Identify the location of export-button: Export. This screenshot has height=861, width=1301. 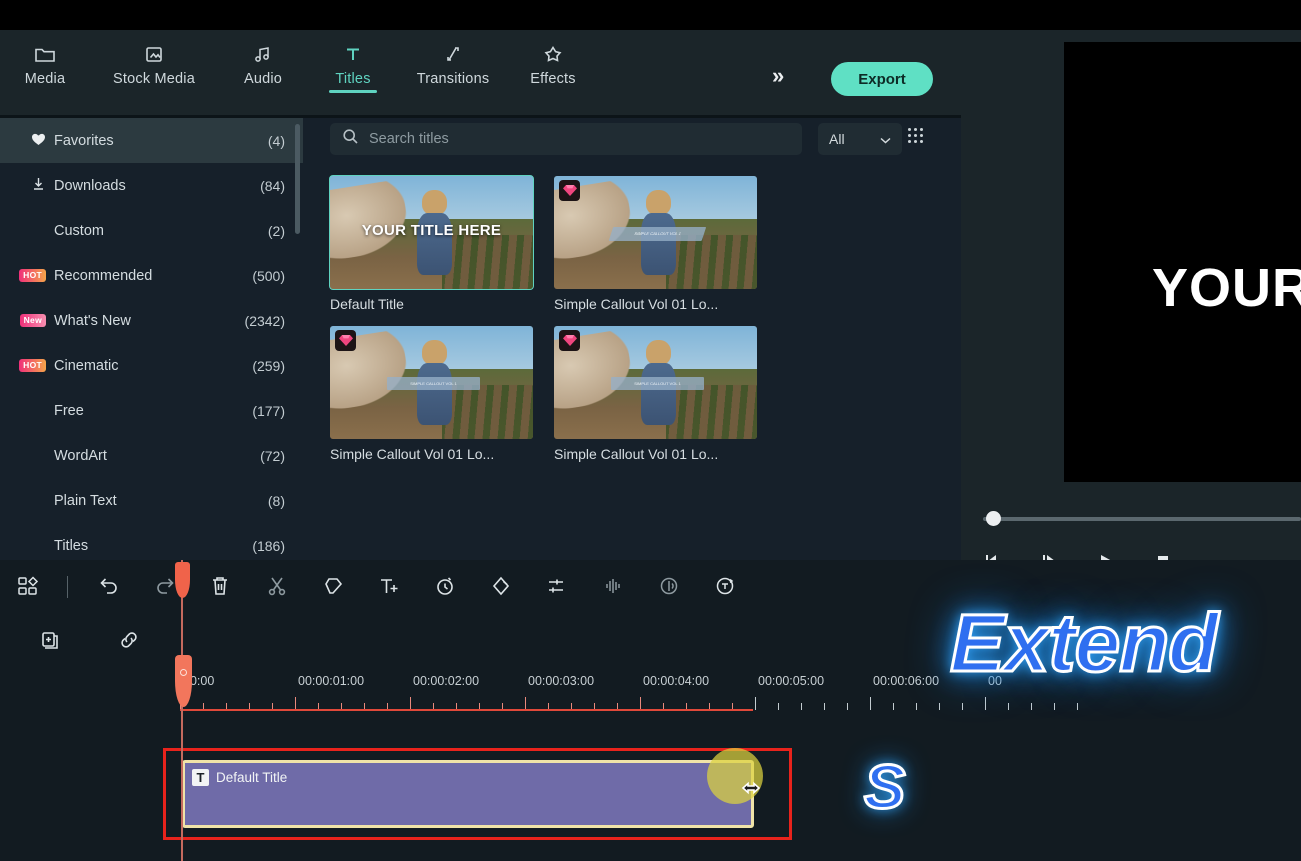
(882, 79).